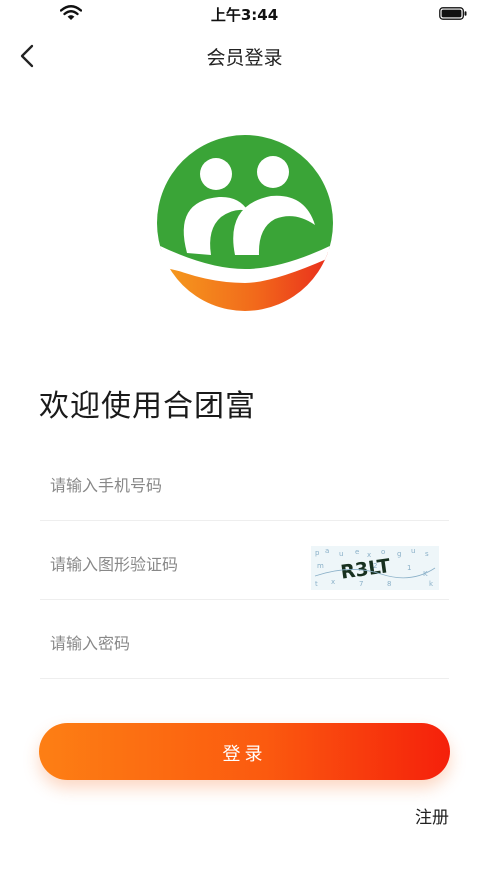 The image size is (489, 875). What do you see at coordinates (316, 584) in the screenshot?
I see `svg-text: t` at bounding box center [316, 584].